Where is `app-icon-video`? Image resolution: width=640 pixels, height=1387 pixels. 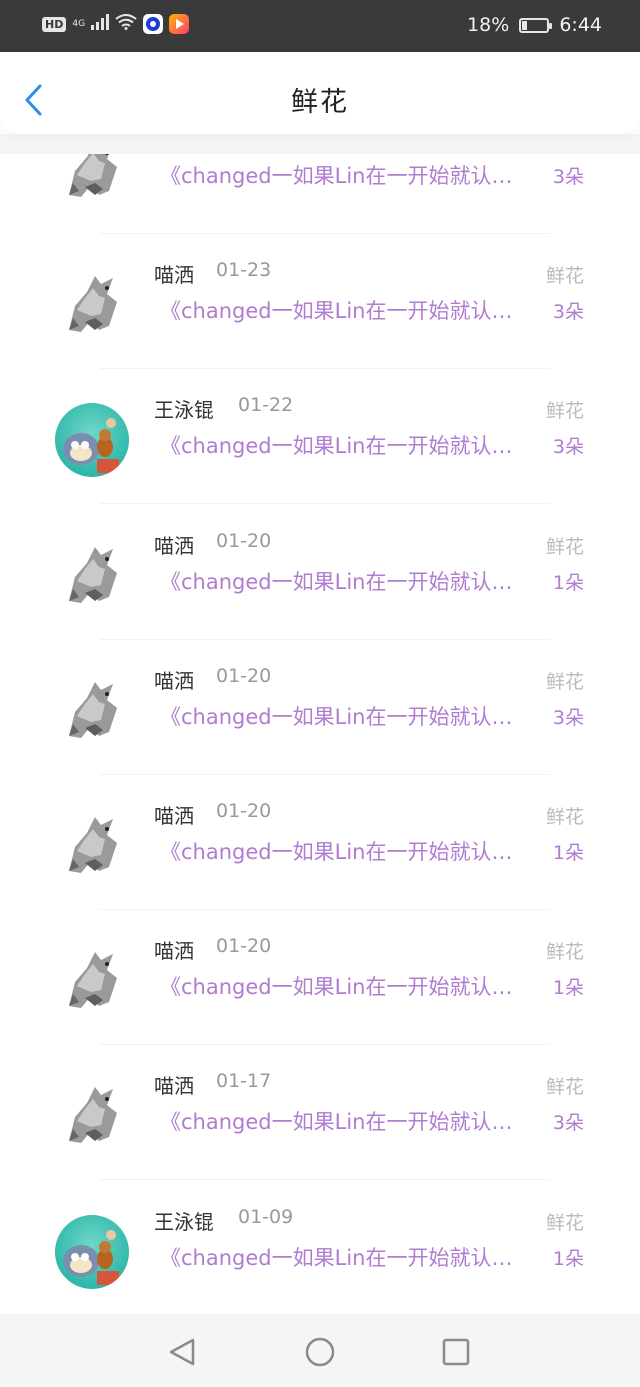
app-icon-video is located at coordinates (179, 24).